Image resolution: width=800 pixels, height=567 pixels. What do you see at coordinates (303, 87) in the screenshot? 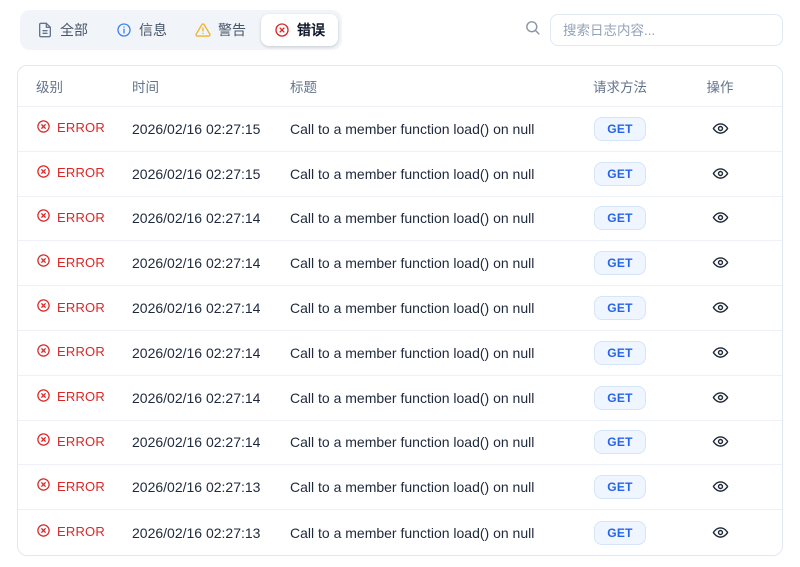
I see `header-title: 标题` at bounding box center [303, 87].